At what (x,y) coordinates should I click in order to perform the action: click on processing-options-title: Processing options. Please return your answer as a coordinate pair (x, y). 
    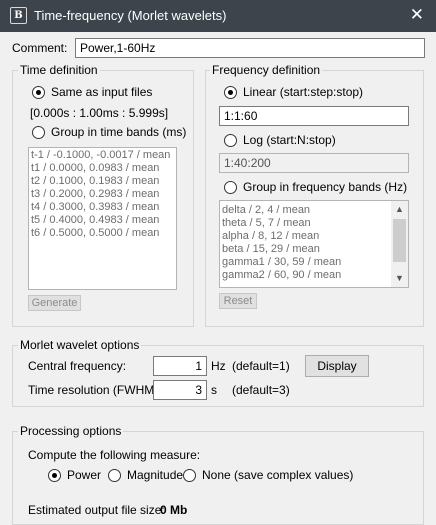
    Looking at the image, I should click on (71, 431).